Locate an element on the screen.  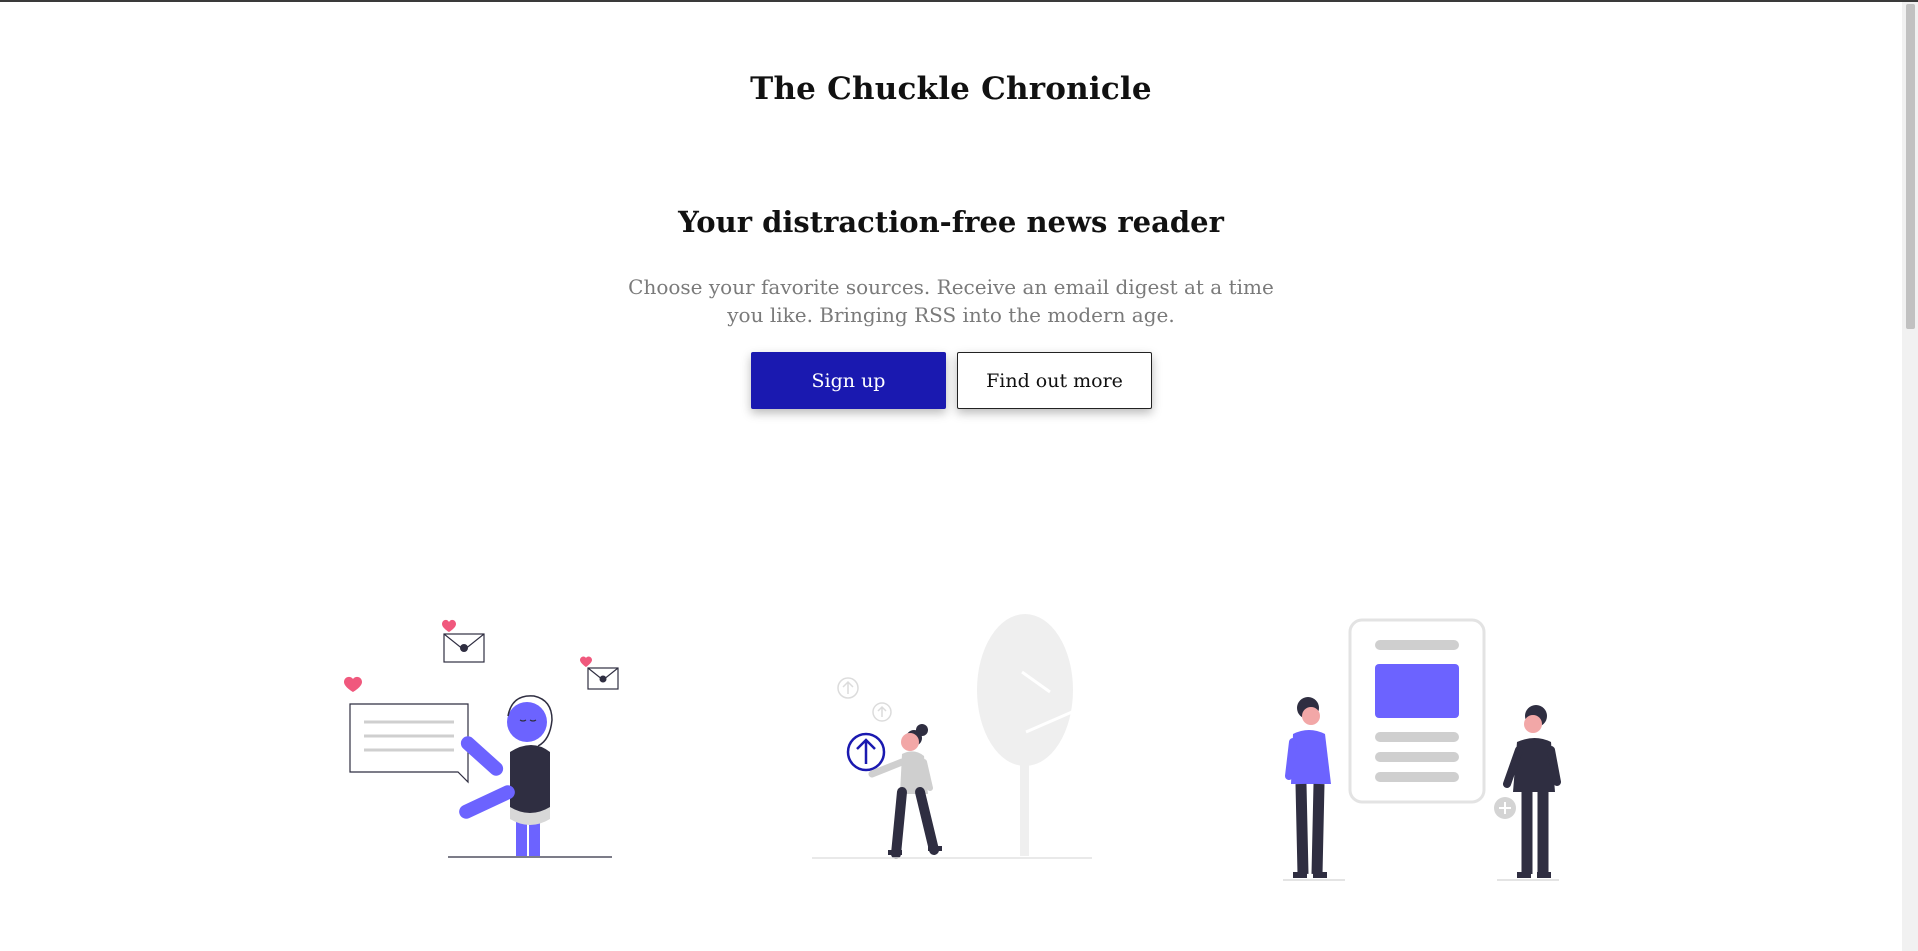
upload-illustration is located at coordinates (952, 736).